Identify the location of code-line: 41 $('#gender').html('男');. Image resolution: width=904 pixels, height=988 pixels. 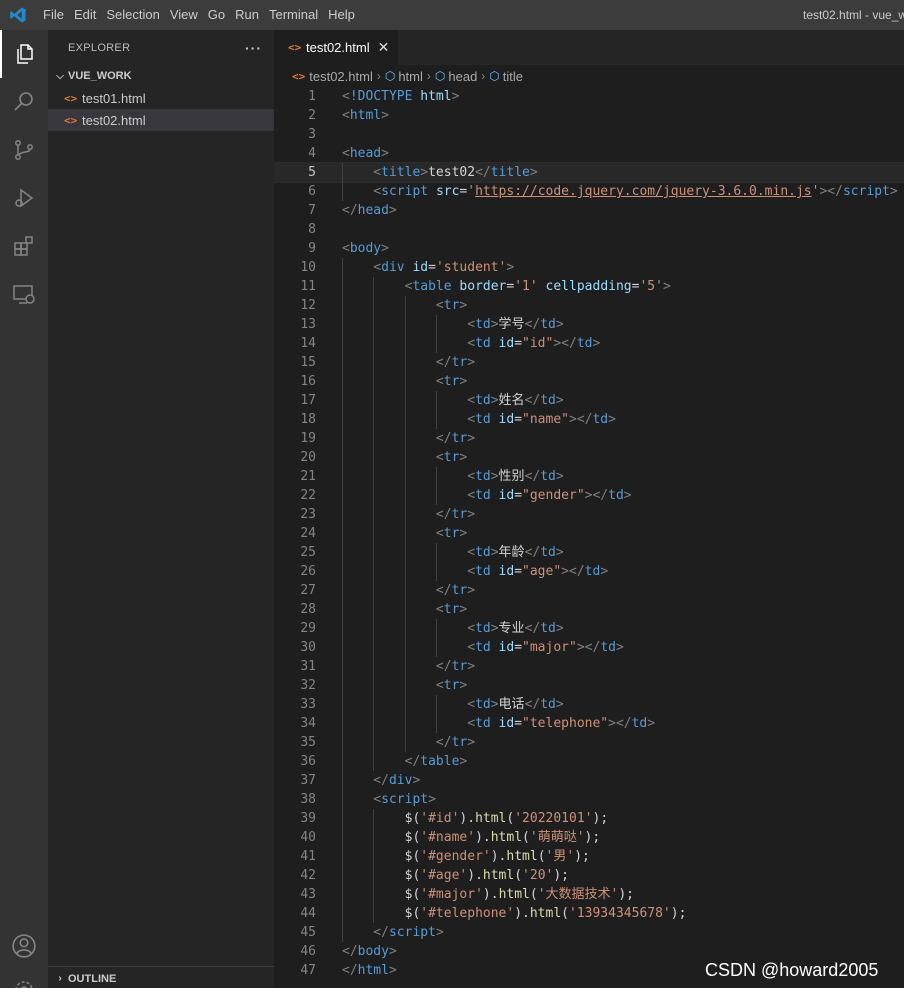
(589, 856).